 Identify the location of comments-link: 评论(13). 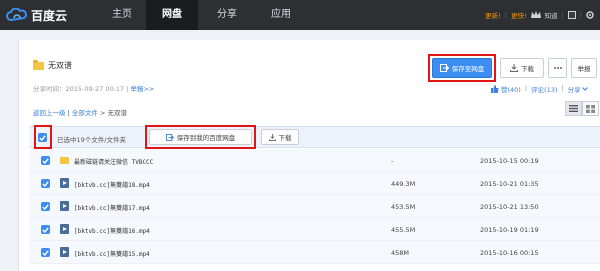
(544, 89).